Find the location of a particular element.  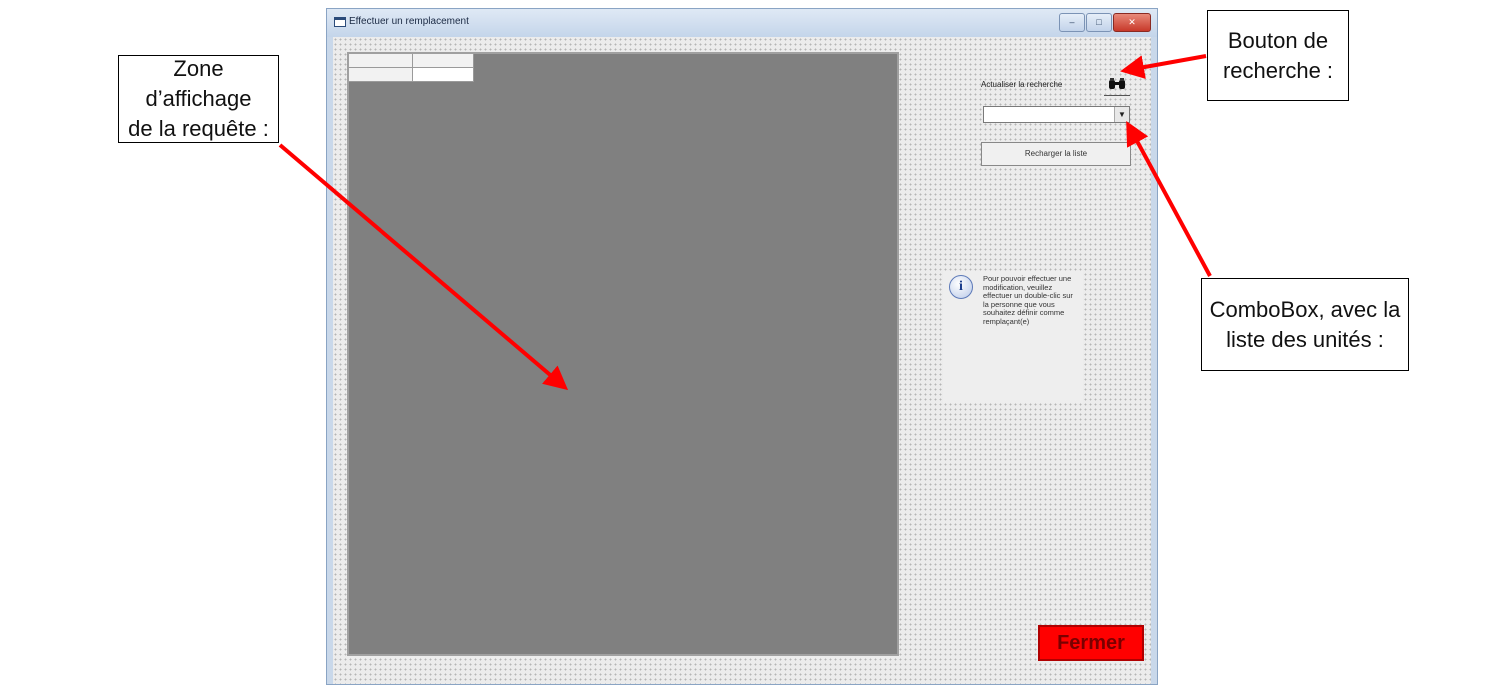

arrow-to-query-zone is located at coordinates (423, 267).